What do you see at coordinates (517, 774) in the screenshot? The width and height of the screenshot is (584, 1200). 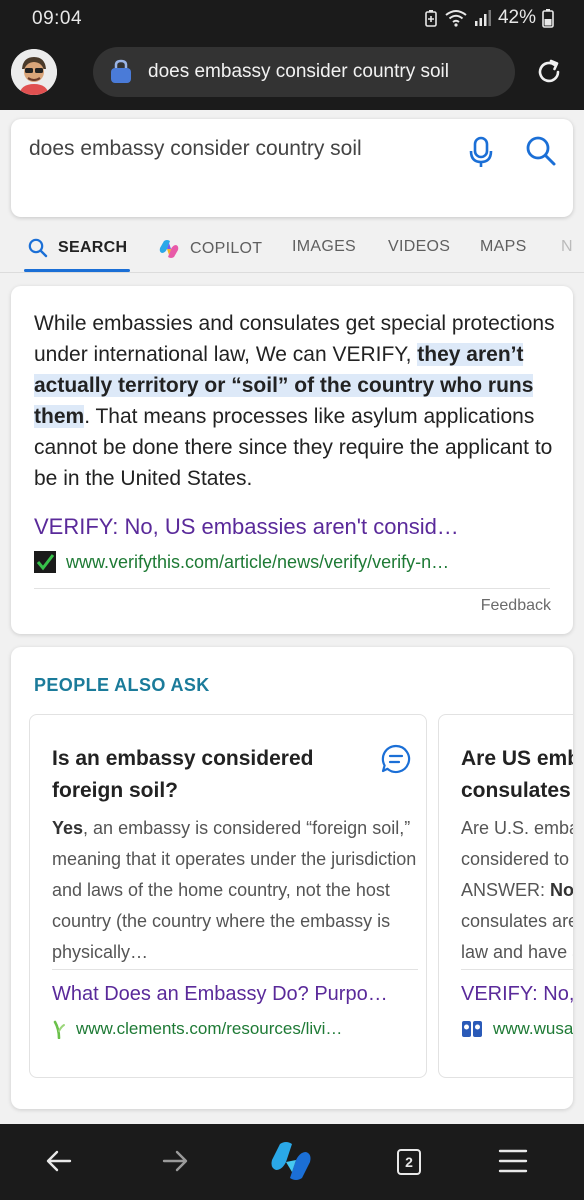 I see `question-title: Are US emba consulates c` at bounding box center [517, 774].